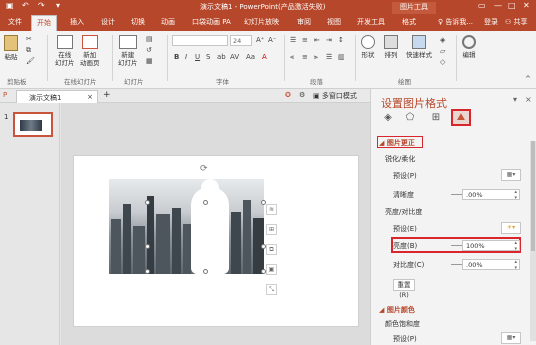  I want to click on redo-icon: ↷, so click(41, 5).